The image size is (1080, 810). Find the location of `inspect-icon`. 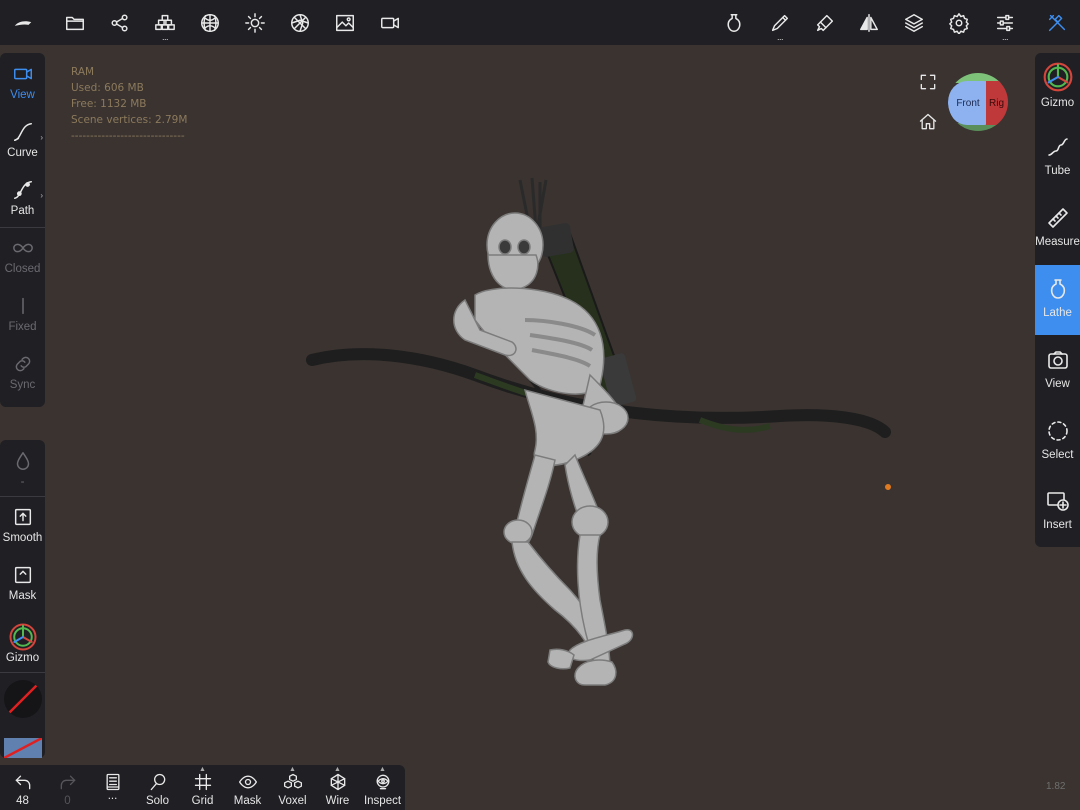

inspect-icon is located at coordinates (382, 782).